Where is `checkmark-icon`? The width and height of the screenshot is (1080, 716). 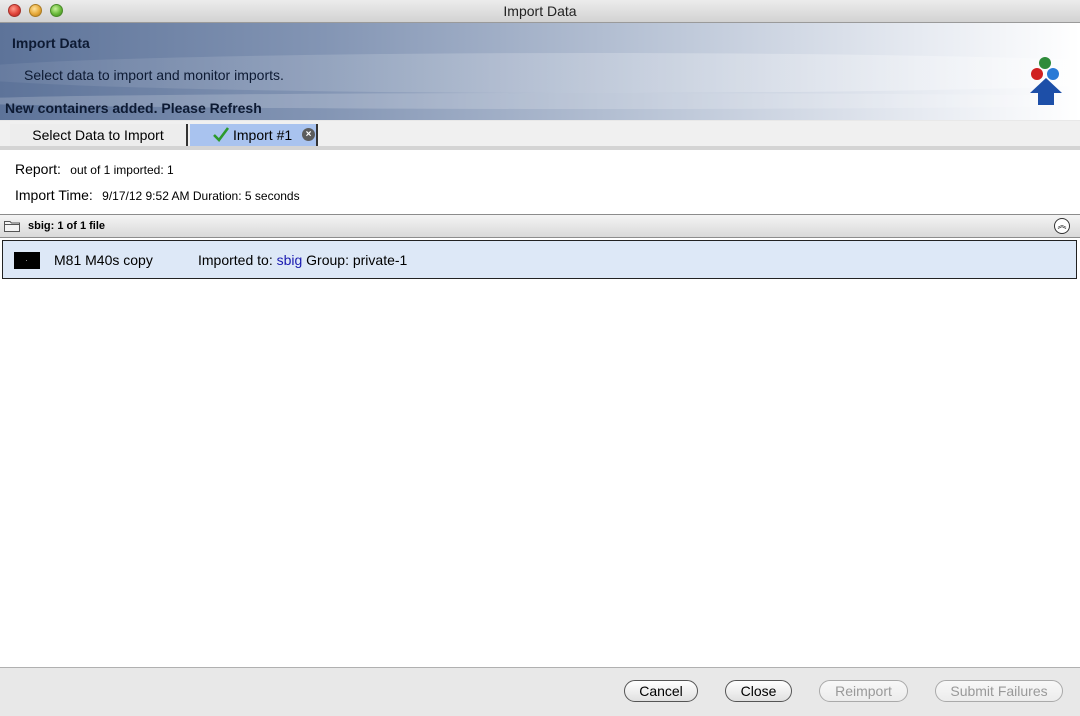
checkmark-icon is located at coordinates (221, 134).